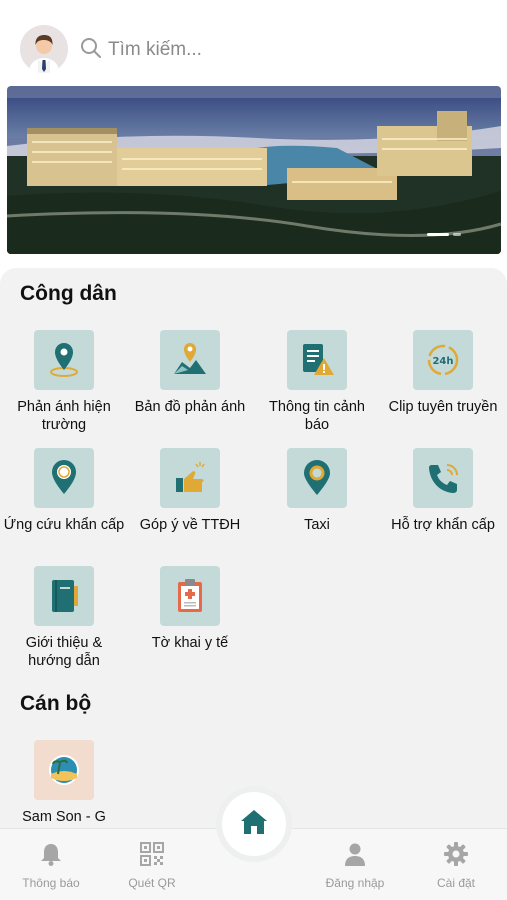 The image size is (507, 900). What do you see at coordinates (443, 407) in the screenshot?
I see `tile-label: Clip tuyên truyền` at bounding box center [443, 407].